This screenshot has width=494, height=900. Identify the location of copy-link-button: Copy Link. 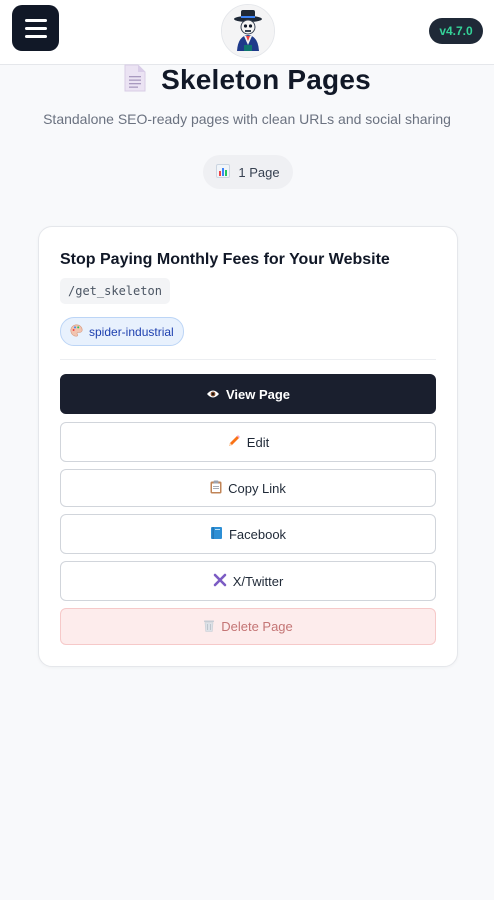
(248, 488).